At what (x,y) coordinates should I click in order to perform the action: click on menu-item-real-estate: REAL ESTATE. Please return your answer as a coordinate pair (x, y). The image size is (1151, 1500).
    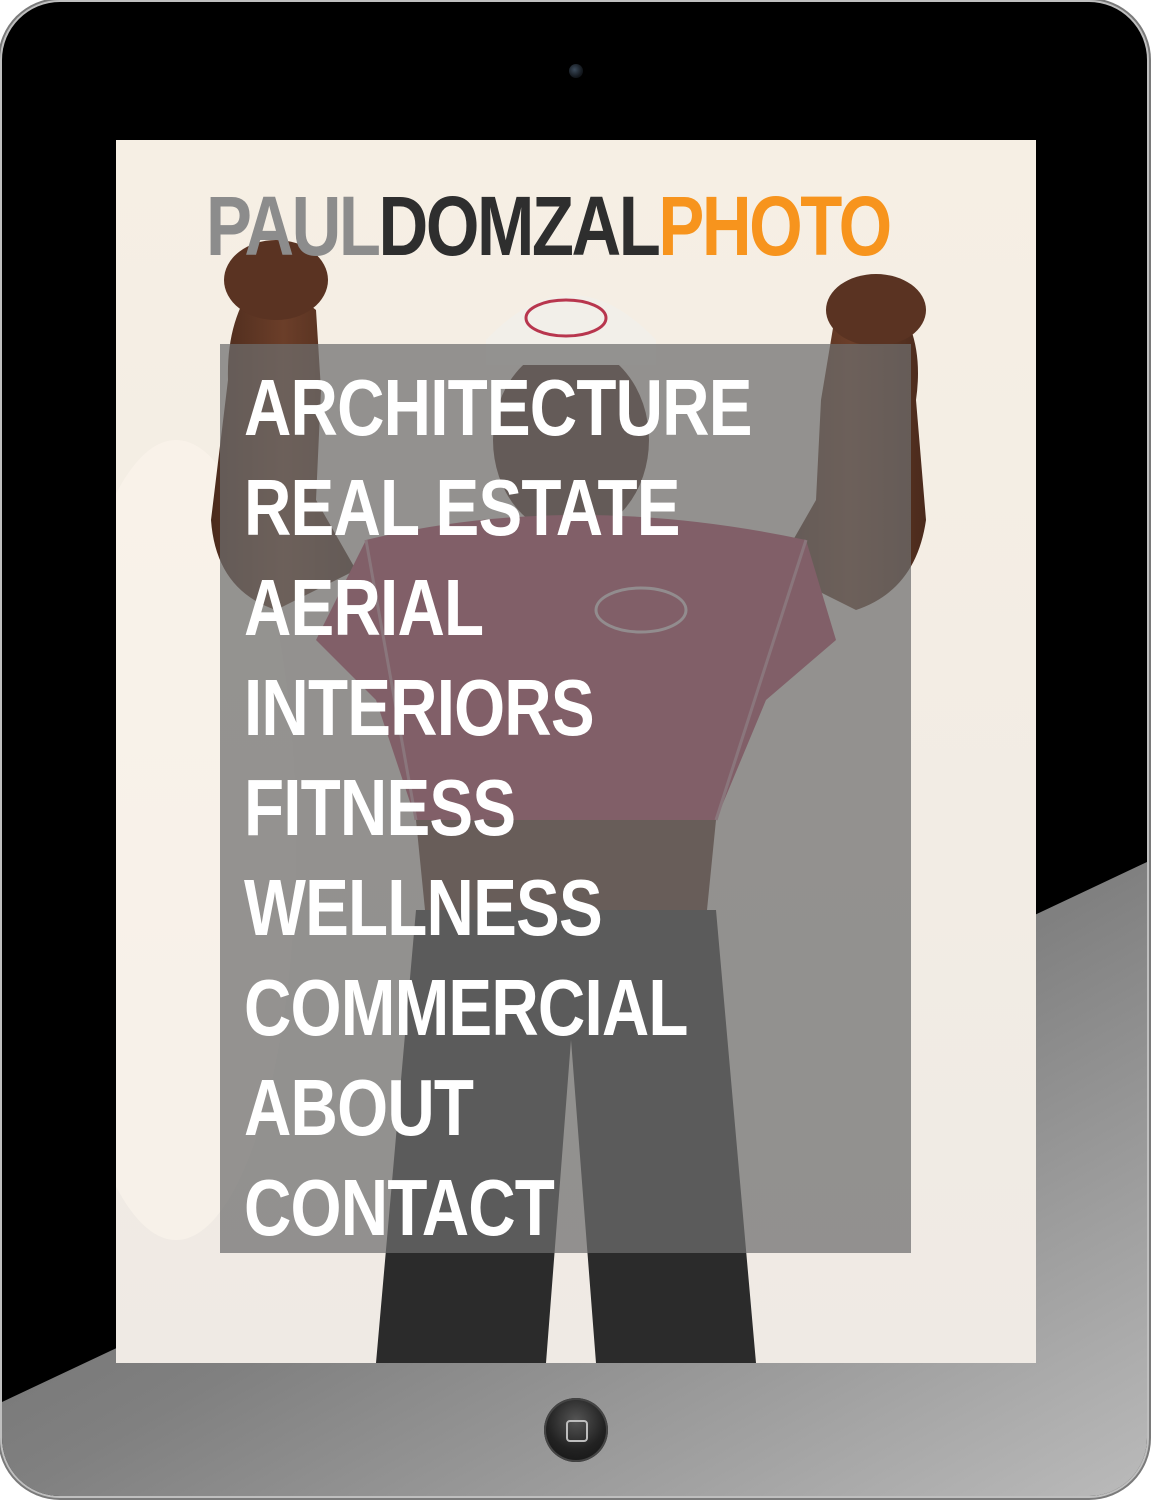
    Looking at the image, I should click on (498, 508).